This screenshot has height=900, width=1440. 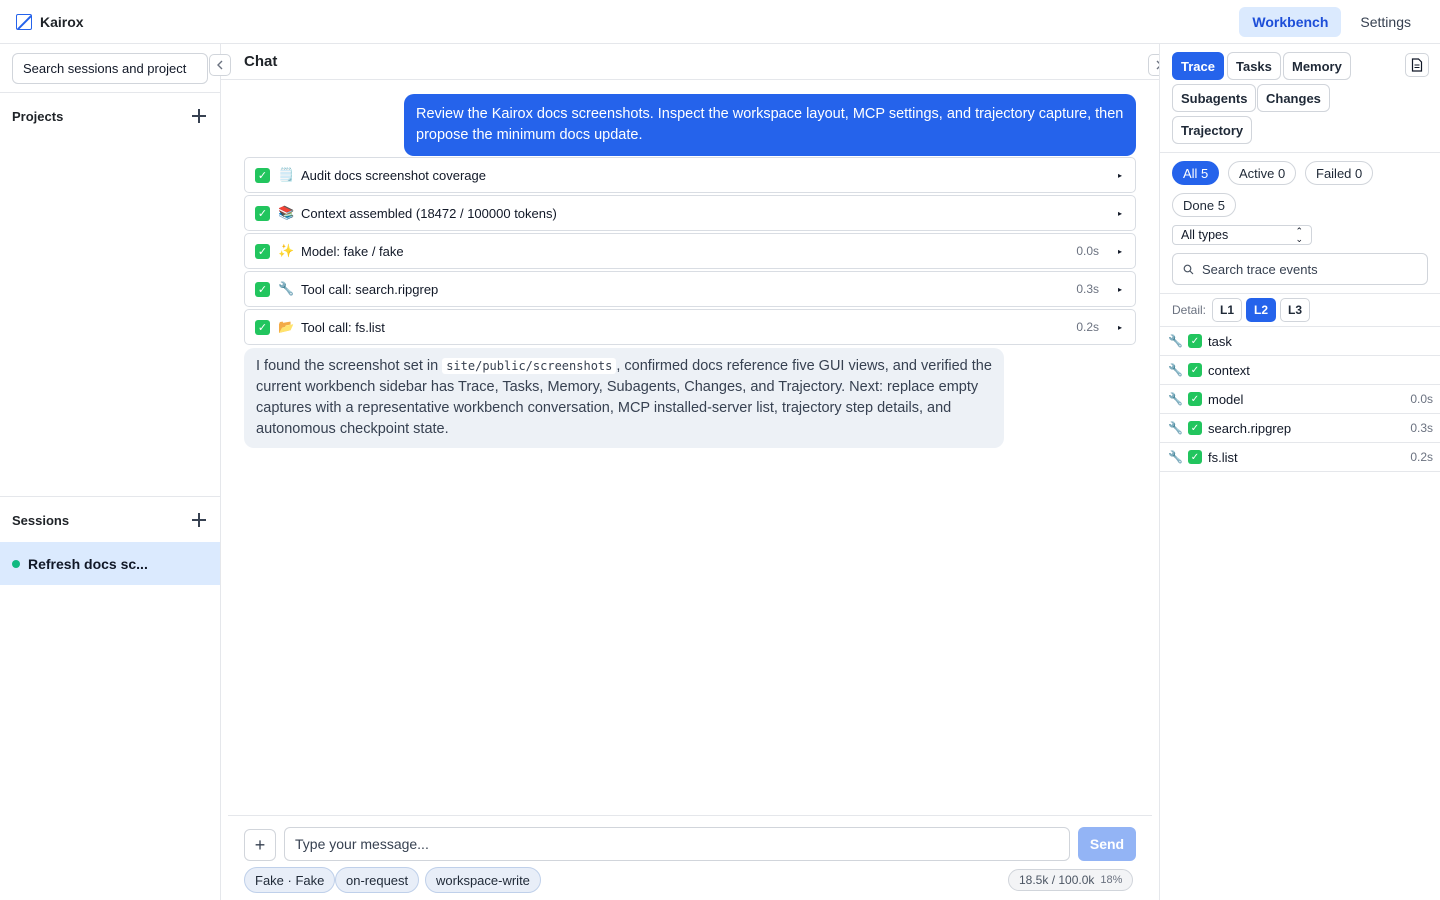 What do you see at coordinates (1300, 428) in the screenshot?
I see `trace-row: 🔧 ✓ search.ripgrep 0.3s` at bounding box center [1300, 428].